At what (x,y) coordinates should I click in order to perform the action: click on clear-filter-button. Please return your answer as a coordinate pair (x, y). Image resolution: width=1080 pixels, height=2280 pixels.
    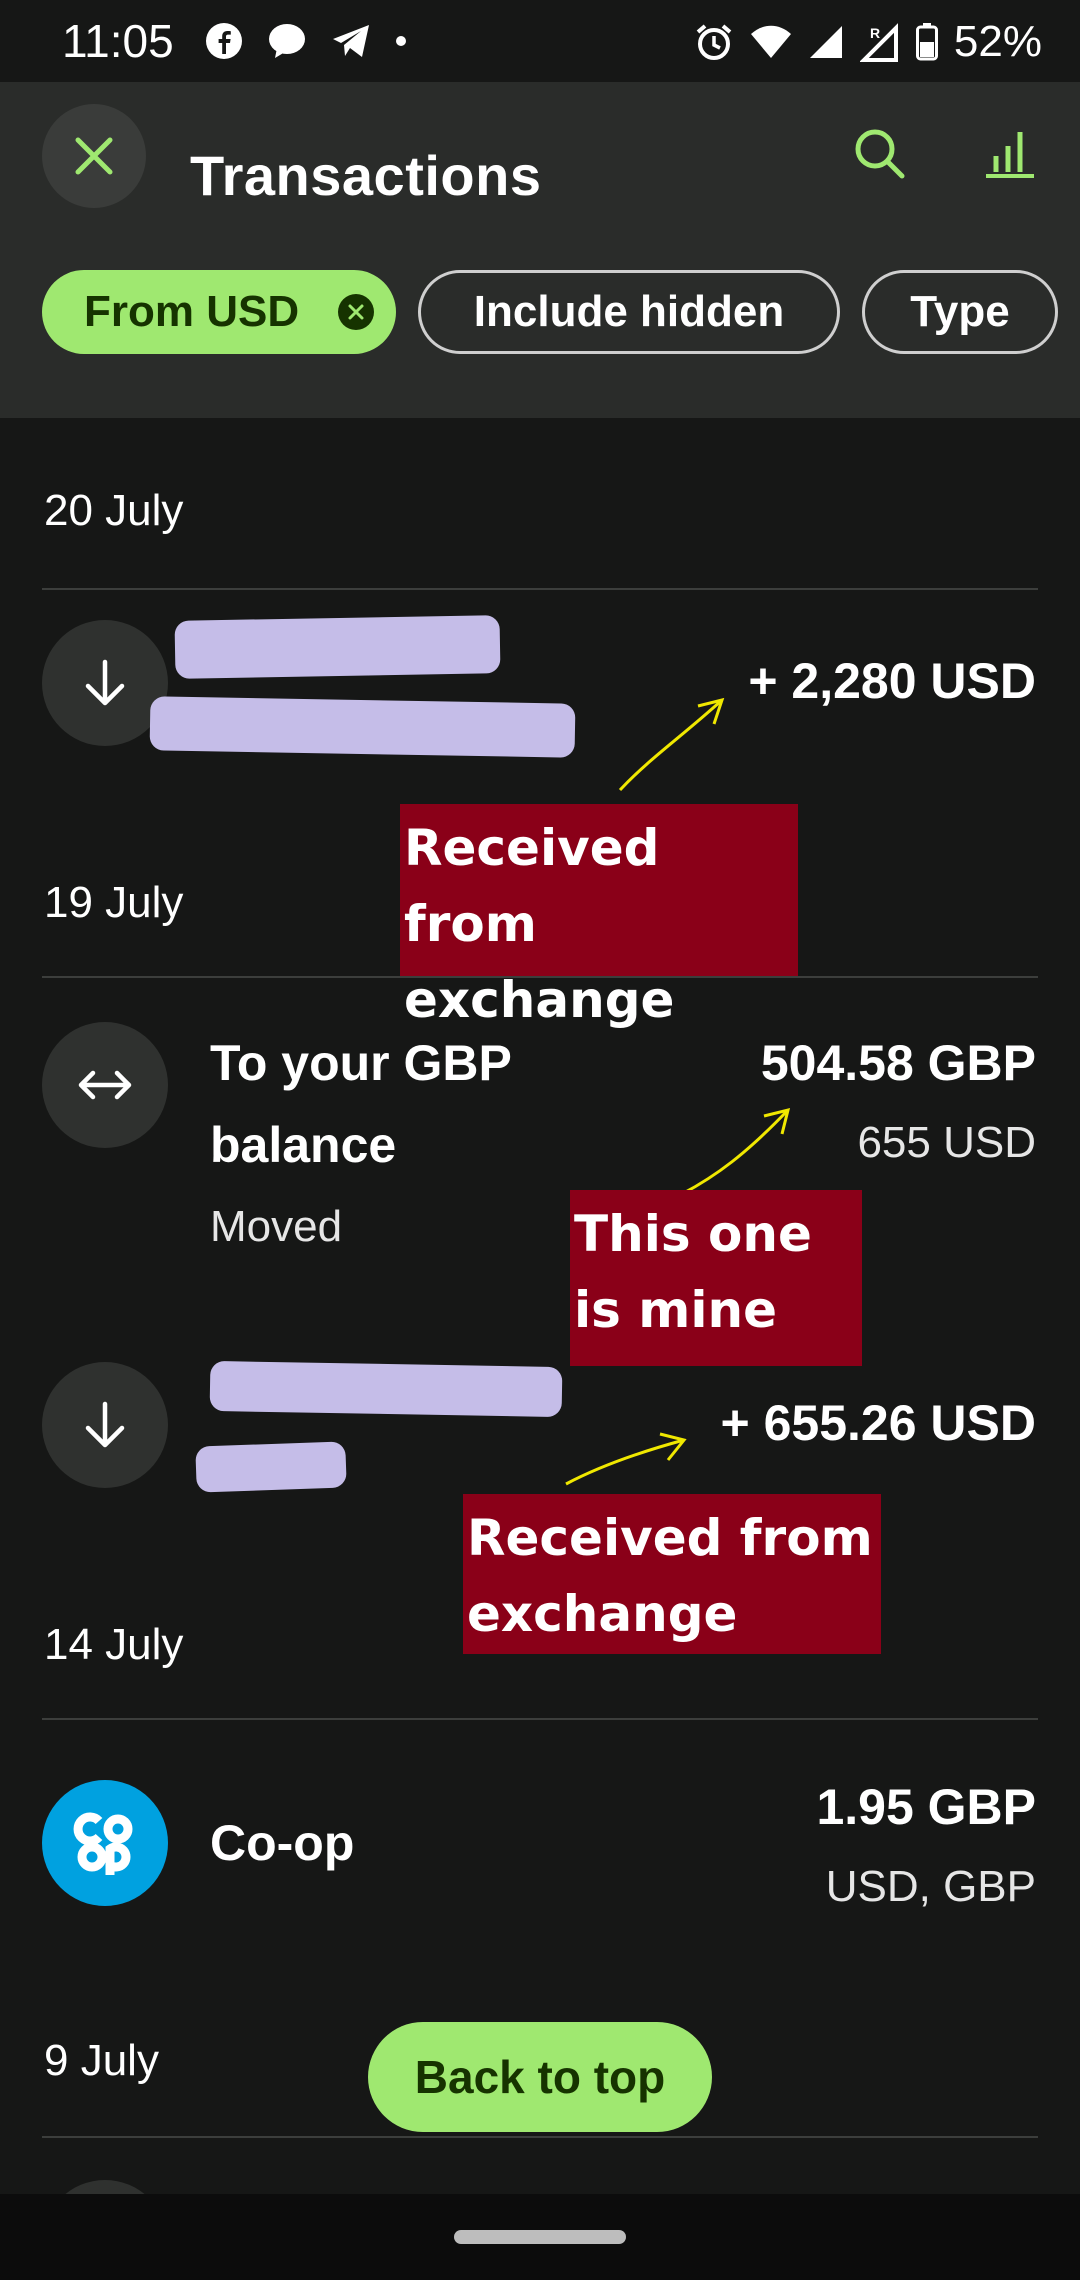
    Looking at the image, I should click on (356, 312).